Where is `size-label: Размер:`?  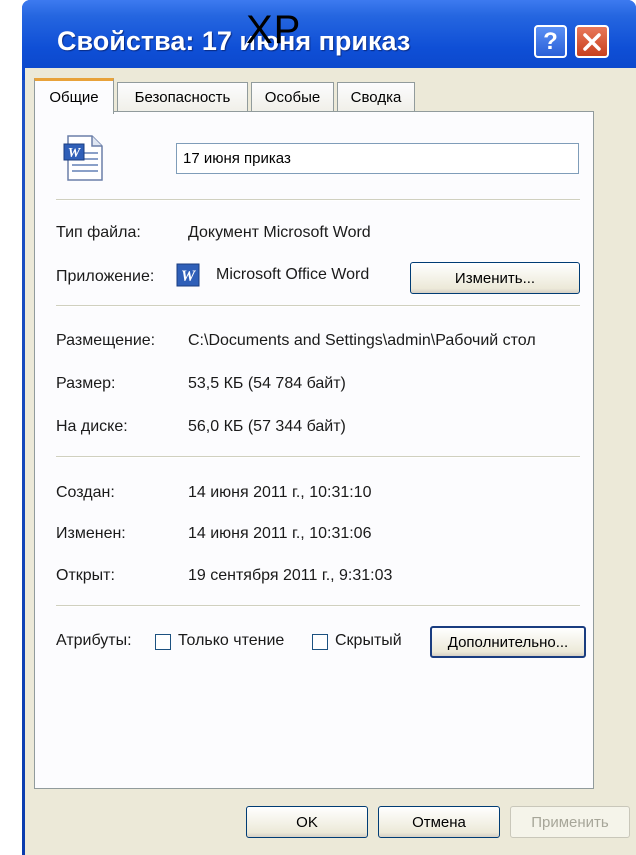 size-label: Размер: is located at coordinates (86, 383).